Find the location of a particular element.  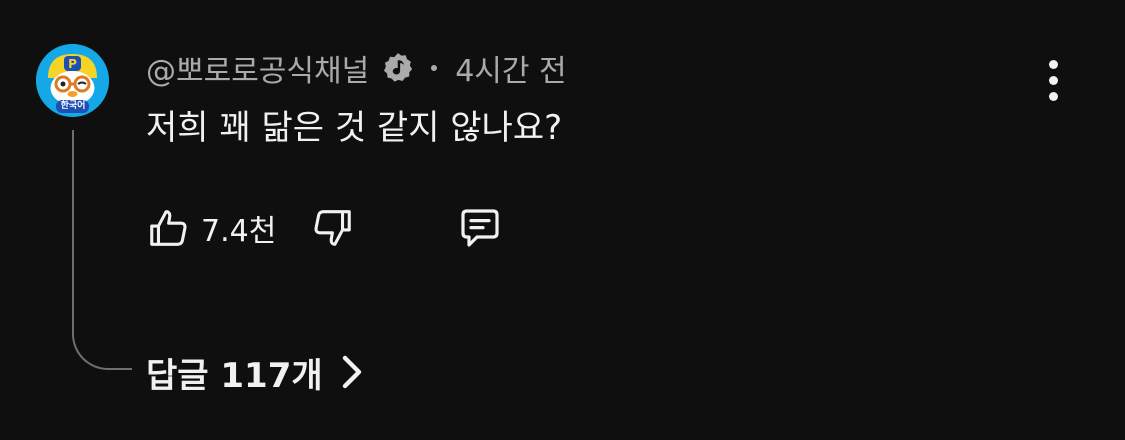

view-replies-button: 답글 117개 is located at coordinates (254, 372).